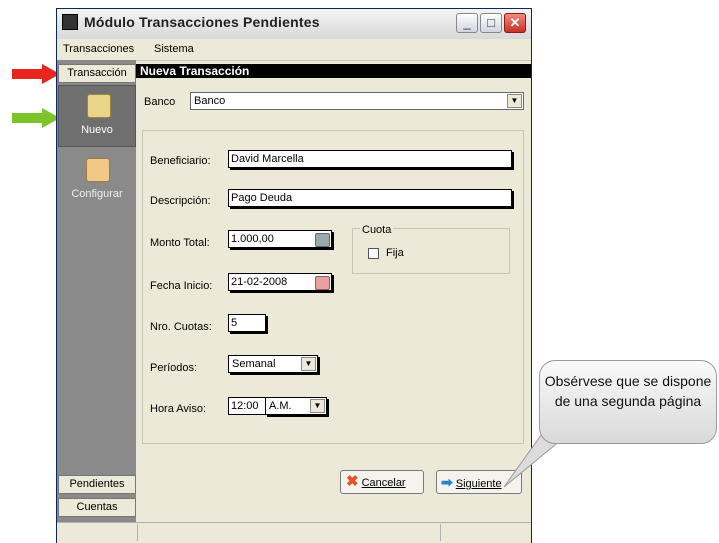  I want to click on nav-configurar-button: Configurar, so click(97, 181).